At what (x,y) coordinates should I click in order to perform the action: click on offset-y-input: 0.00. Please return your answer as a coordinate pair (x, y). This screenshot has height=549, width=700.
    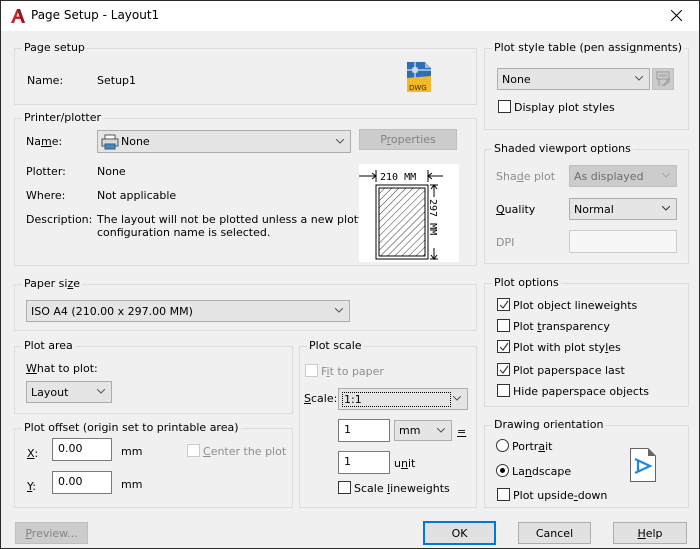
    Looking at the image, I should click on (82, 482).